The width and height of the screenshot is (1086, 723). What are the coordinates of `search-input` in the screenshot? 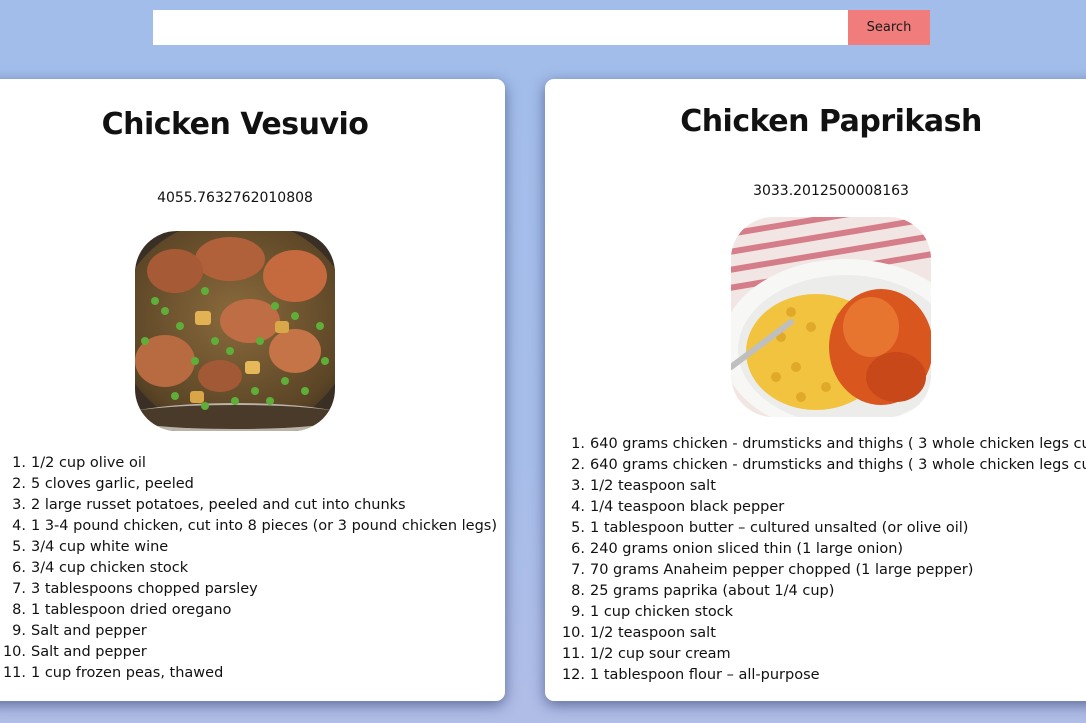 It's located at (500, 27).